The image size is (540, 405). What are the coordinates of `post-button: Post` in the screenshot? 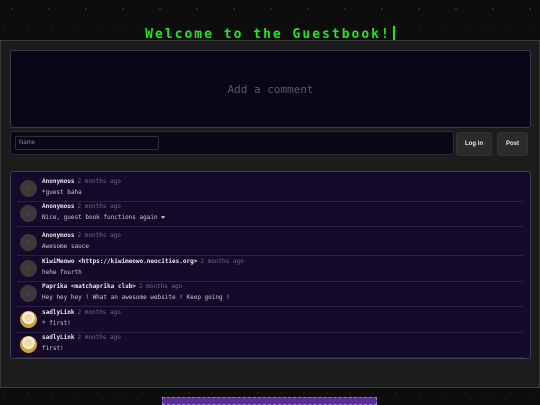 It's located at (512, 144).